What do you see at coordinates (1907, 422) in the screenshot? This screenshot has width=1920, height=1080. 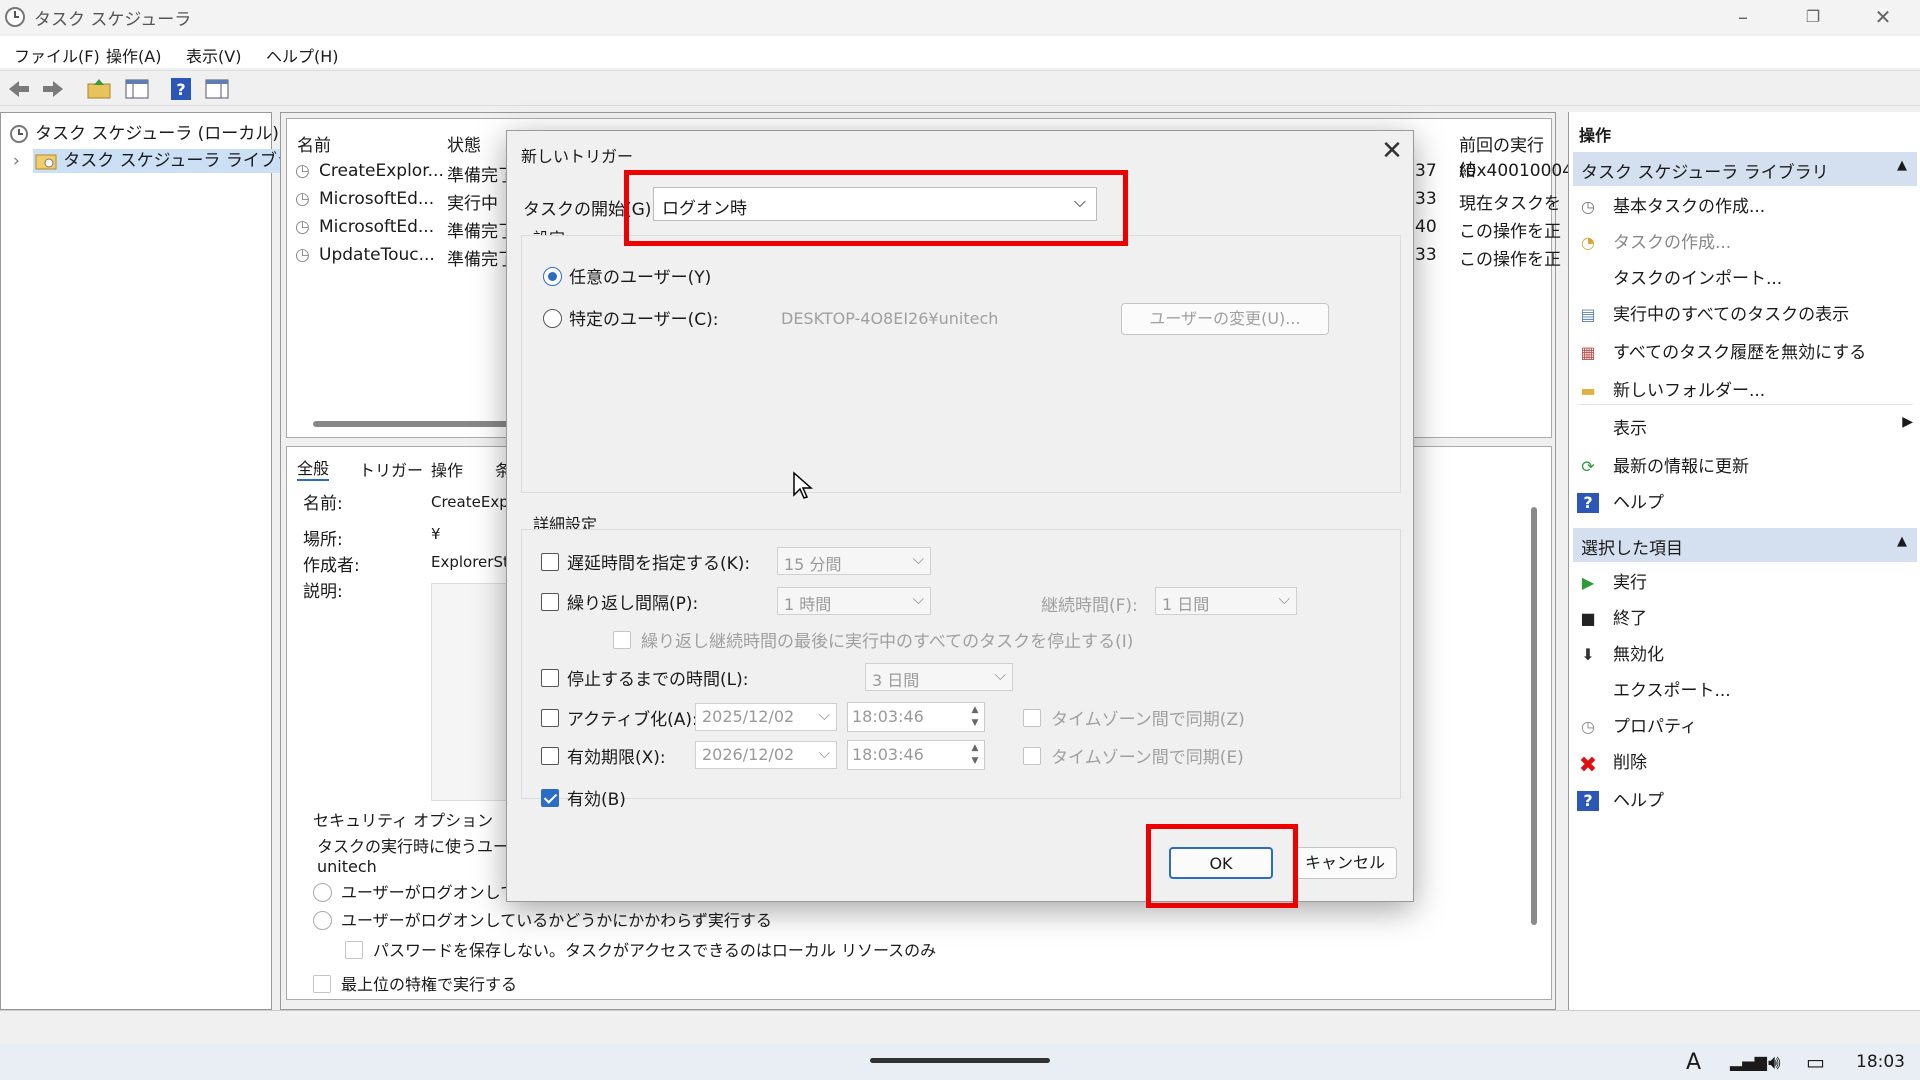 I see `submenu-arrow-icon: ▶` at bounding box center [1907, 422].